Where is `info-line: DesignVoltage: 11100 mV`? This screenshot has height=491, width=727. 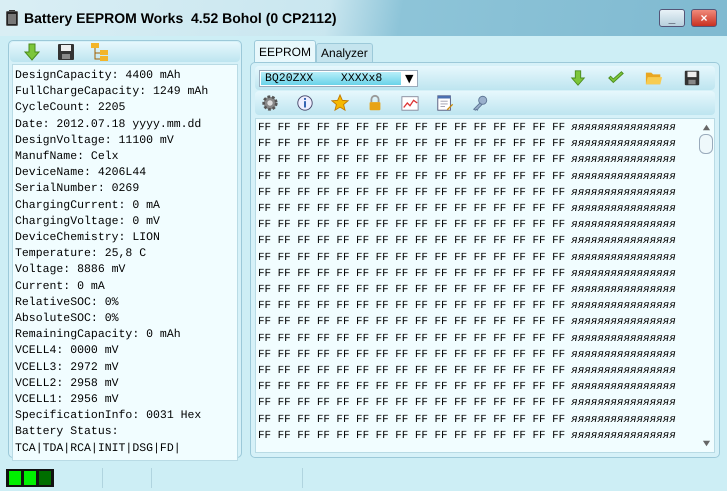
info-line: DesignVoltage: 11100 mV is located at coordinates (95, 140).